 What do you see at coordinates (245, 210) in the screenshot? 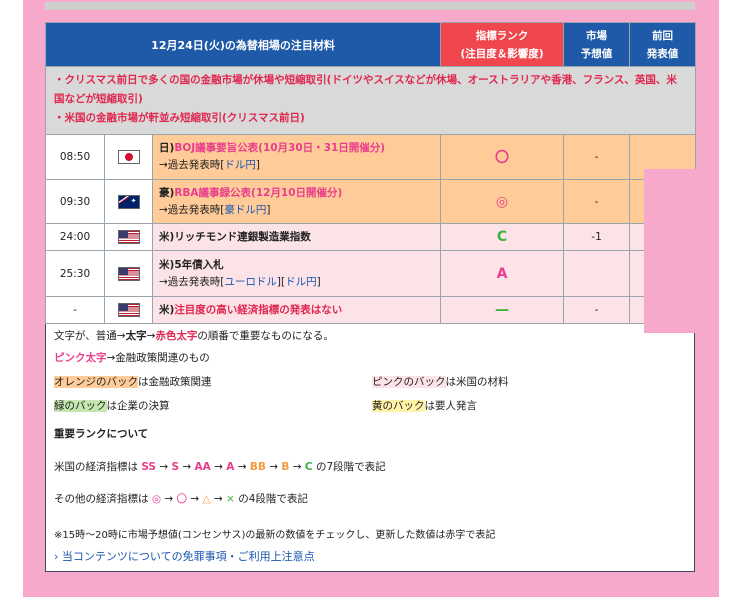
I see `pair-link-audjpy: 豪ドル円` at bounding box center [245, 210].